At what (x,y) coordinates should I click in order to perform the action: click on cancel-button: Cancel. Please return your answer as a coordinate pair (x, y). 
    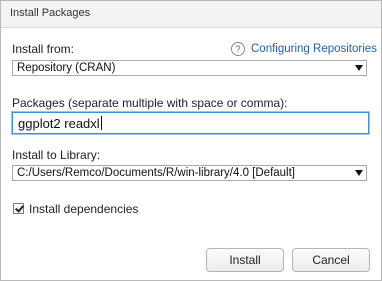
    Looking at the image, I should click on (331, 260).